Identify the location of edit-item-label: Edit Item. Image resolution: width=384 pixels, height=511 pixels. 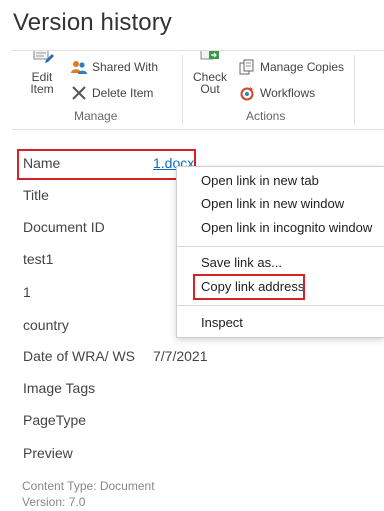
(42, 83).